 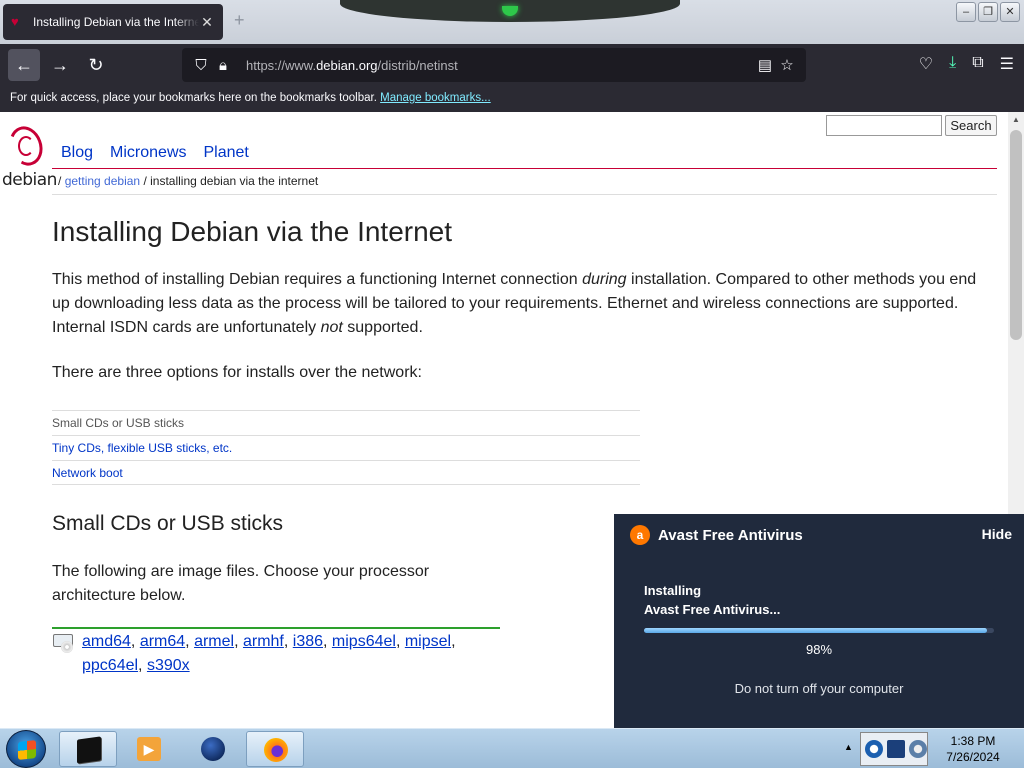 I want to click on webcam-light-icon, so click(x=510, y=11).